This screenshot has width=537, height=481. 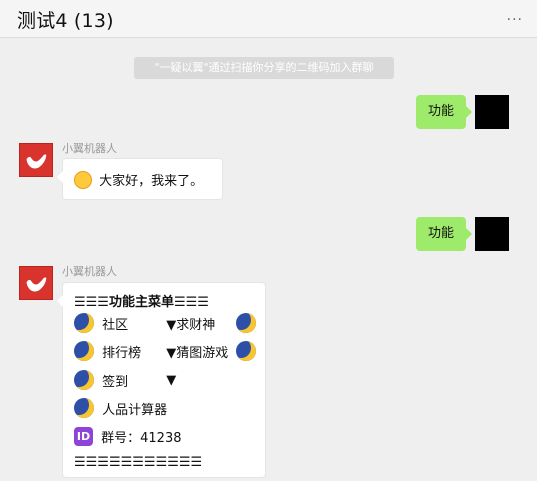 I want to click on chat-title: 测试4 (13), so click(x=65, y=21).